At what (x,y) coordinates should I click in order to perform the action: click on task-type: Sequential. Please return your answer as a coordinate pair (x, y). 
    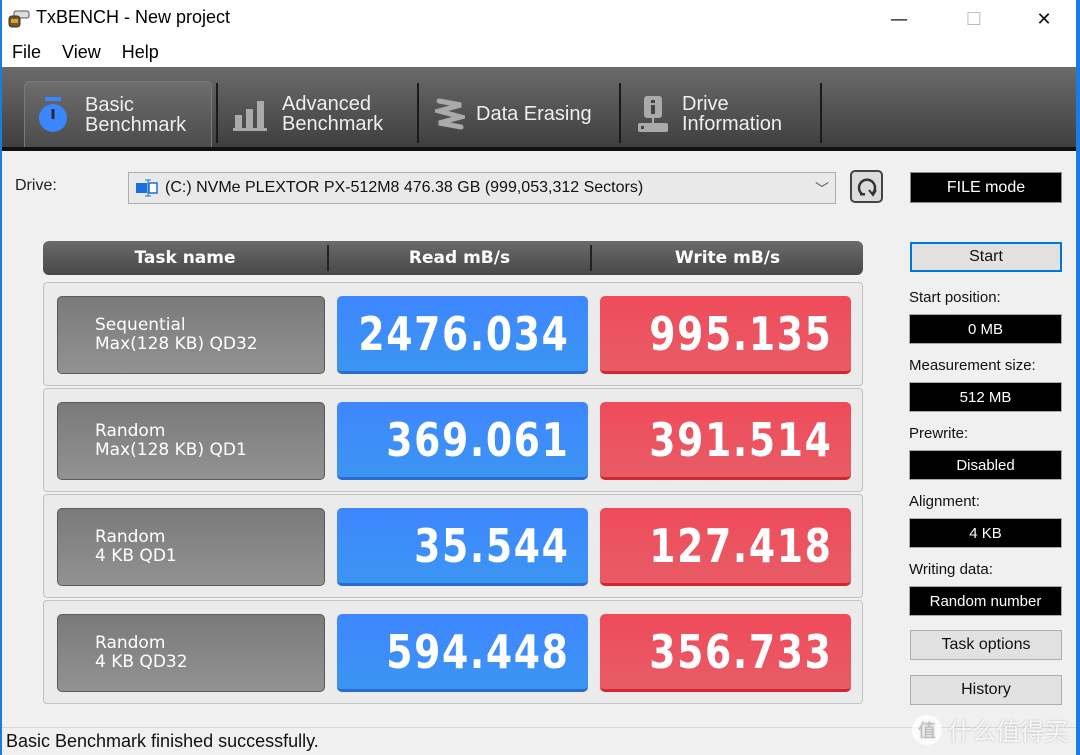
    Looking at the image, I should click on (140, 325).